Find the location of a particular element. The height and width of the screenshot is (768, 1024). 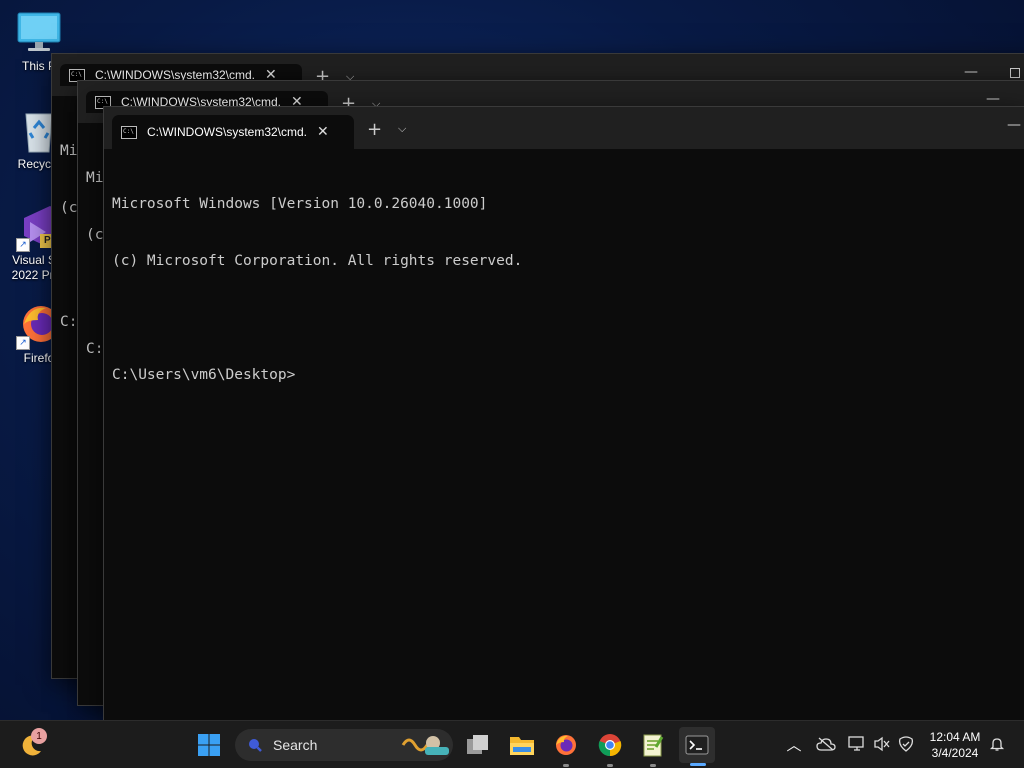

terminal-prompt: C:\Users\vm6\Desktop> is located at coordinates (317, 375).